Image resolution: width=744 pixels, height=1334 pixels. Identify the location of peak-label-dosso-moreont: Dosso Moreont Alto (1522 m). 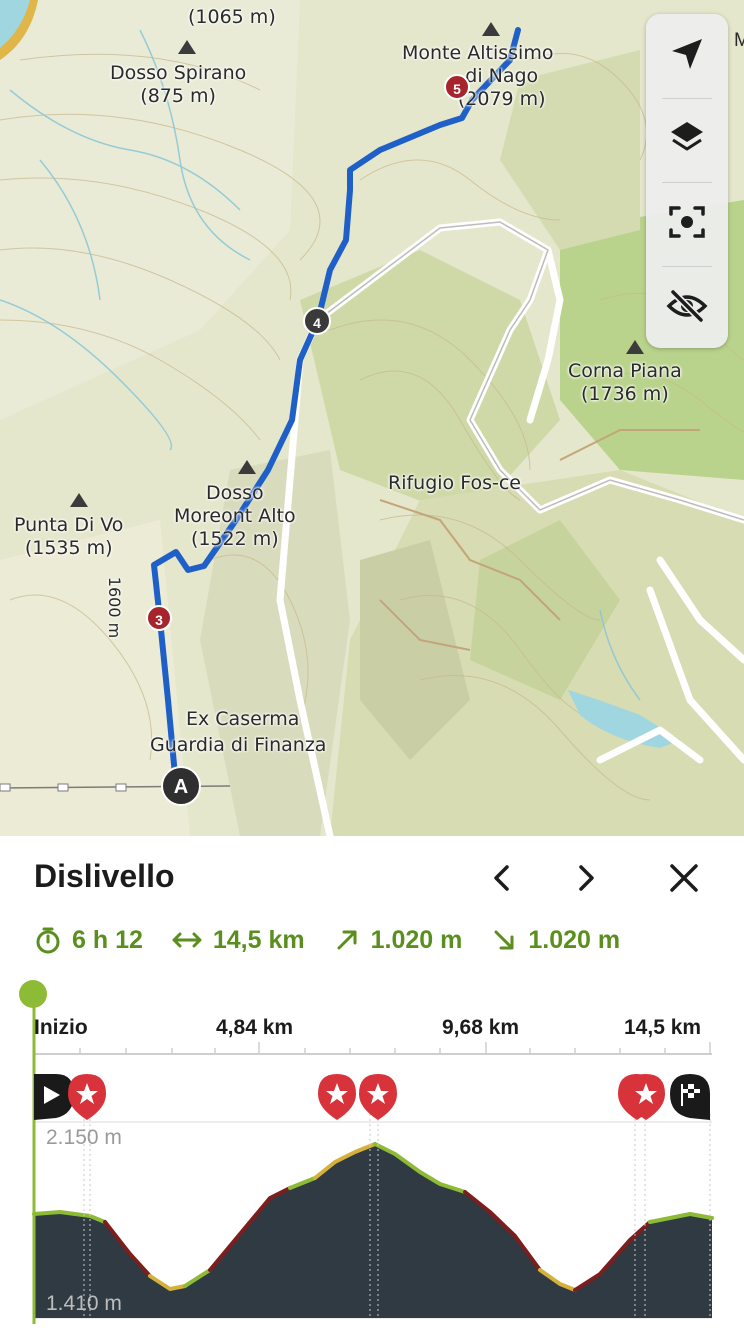
(235, 516).